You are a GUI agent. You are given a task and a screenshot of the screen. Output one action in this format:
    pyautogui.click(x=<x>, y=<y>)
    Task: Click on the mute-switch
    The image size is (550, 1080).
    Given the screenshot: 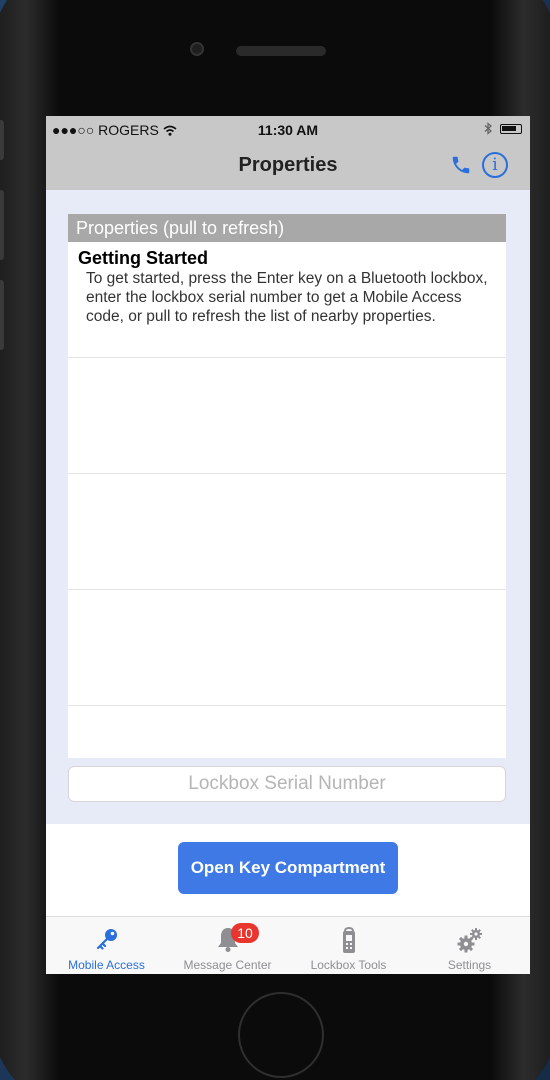 What is the action you would take?
    pyautogui.click(x=2, y=140)
    